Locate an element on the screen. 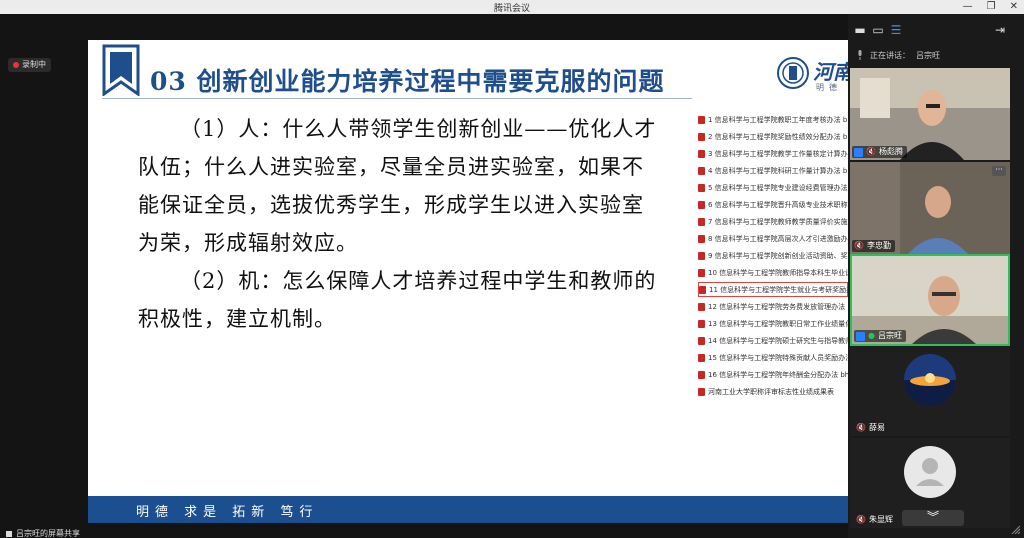 The width and height of the screenshot is (1024, 538). file-item: 2 信息科学与工程学院奖励性绩效分配办法 bh is located at coordinates (773, 136).